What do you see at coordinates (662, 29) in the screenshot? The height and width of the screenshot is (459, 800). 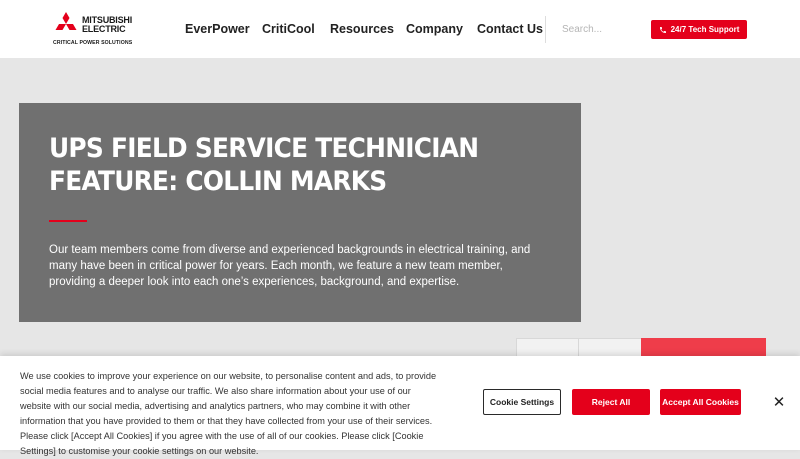 I see `phone-icon` at bounding box center [662, 29].